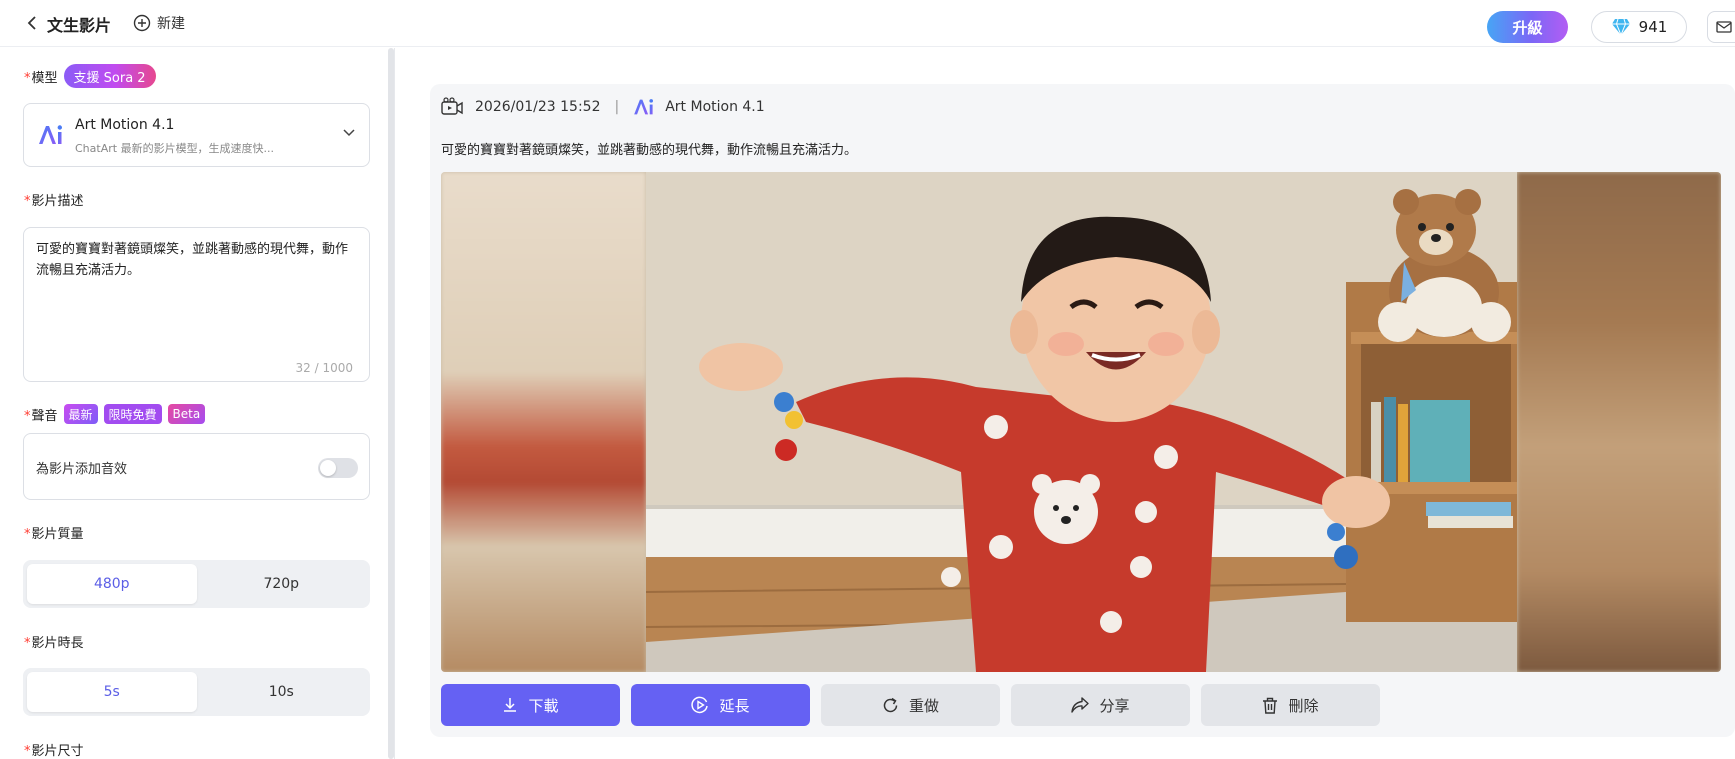 The image size is (1735, 759). What do you see at coordinates (1114, 705) in the screenshot?
I see `share-label: 分享` at bounding box center [1114, 705].